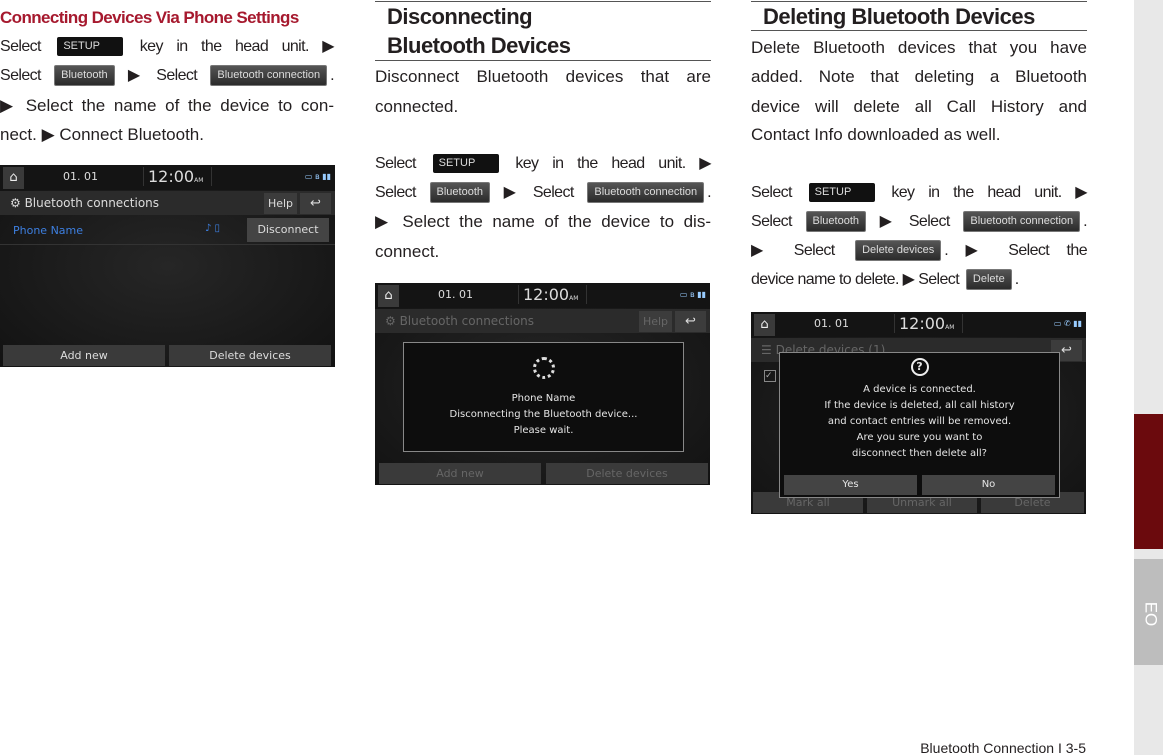 This screenshot has width=1163, height=756. Describe the element at coordinates (213, 228) in the screenshot. I see `bluetooth-audio-icon: ♪ ▯` at that location.